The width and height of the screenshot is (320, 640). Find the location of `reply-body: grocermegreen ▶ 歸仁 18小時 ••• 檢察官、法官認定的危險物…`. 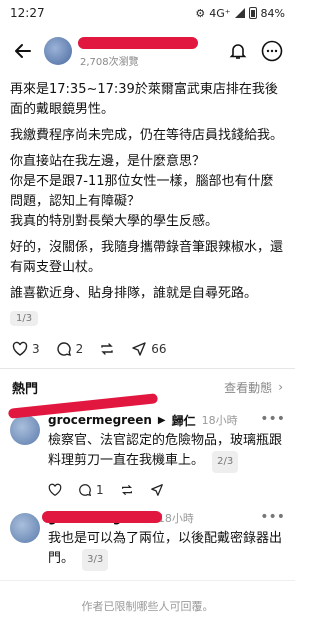

reply-body: grocermegreen ▶ 歸仁 18小時 ••• 檢察官、法官認定的危險物… is located at coordinates (146, 448).